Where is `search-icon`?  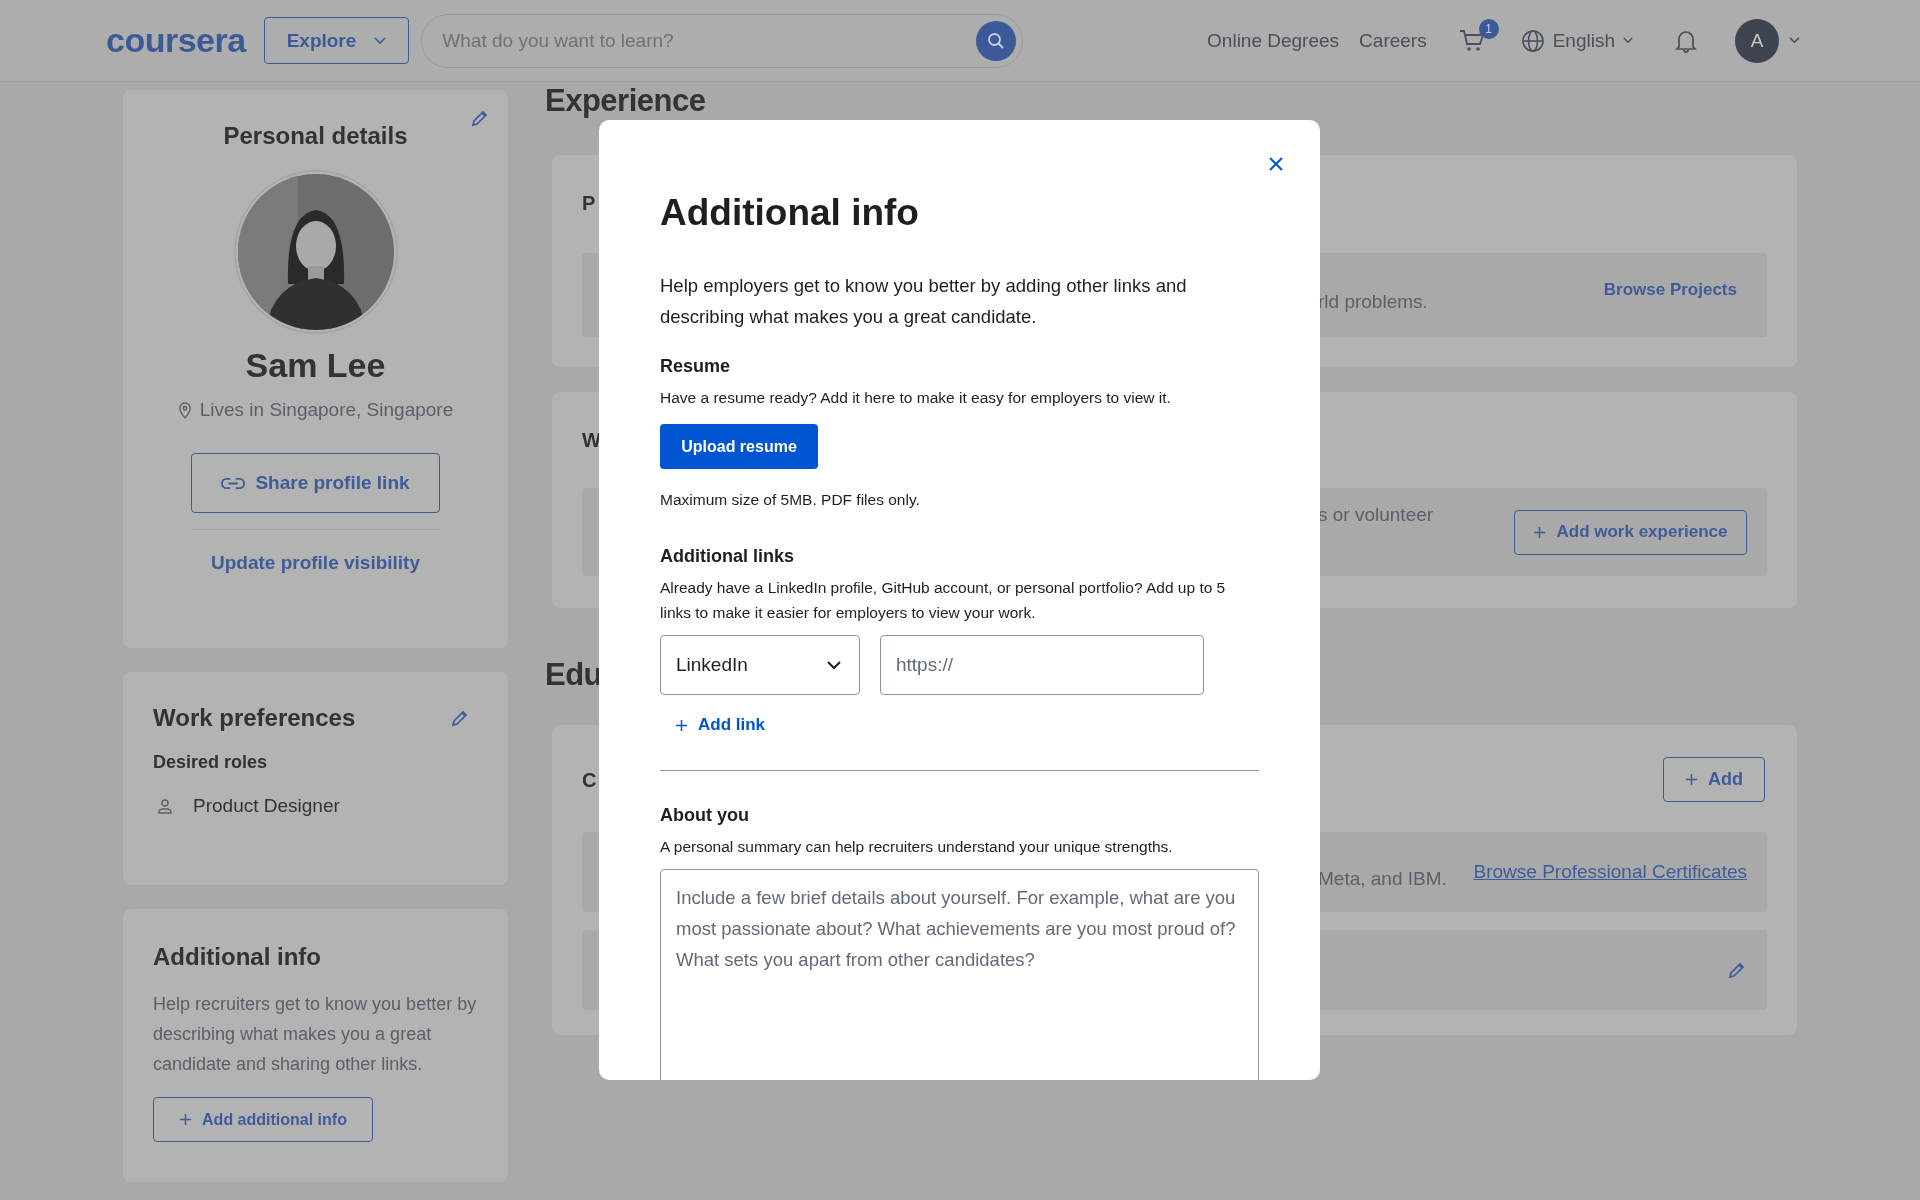 search-icon is located at coordinates (996, 40).